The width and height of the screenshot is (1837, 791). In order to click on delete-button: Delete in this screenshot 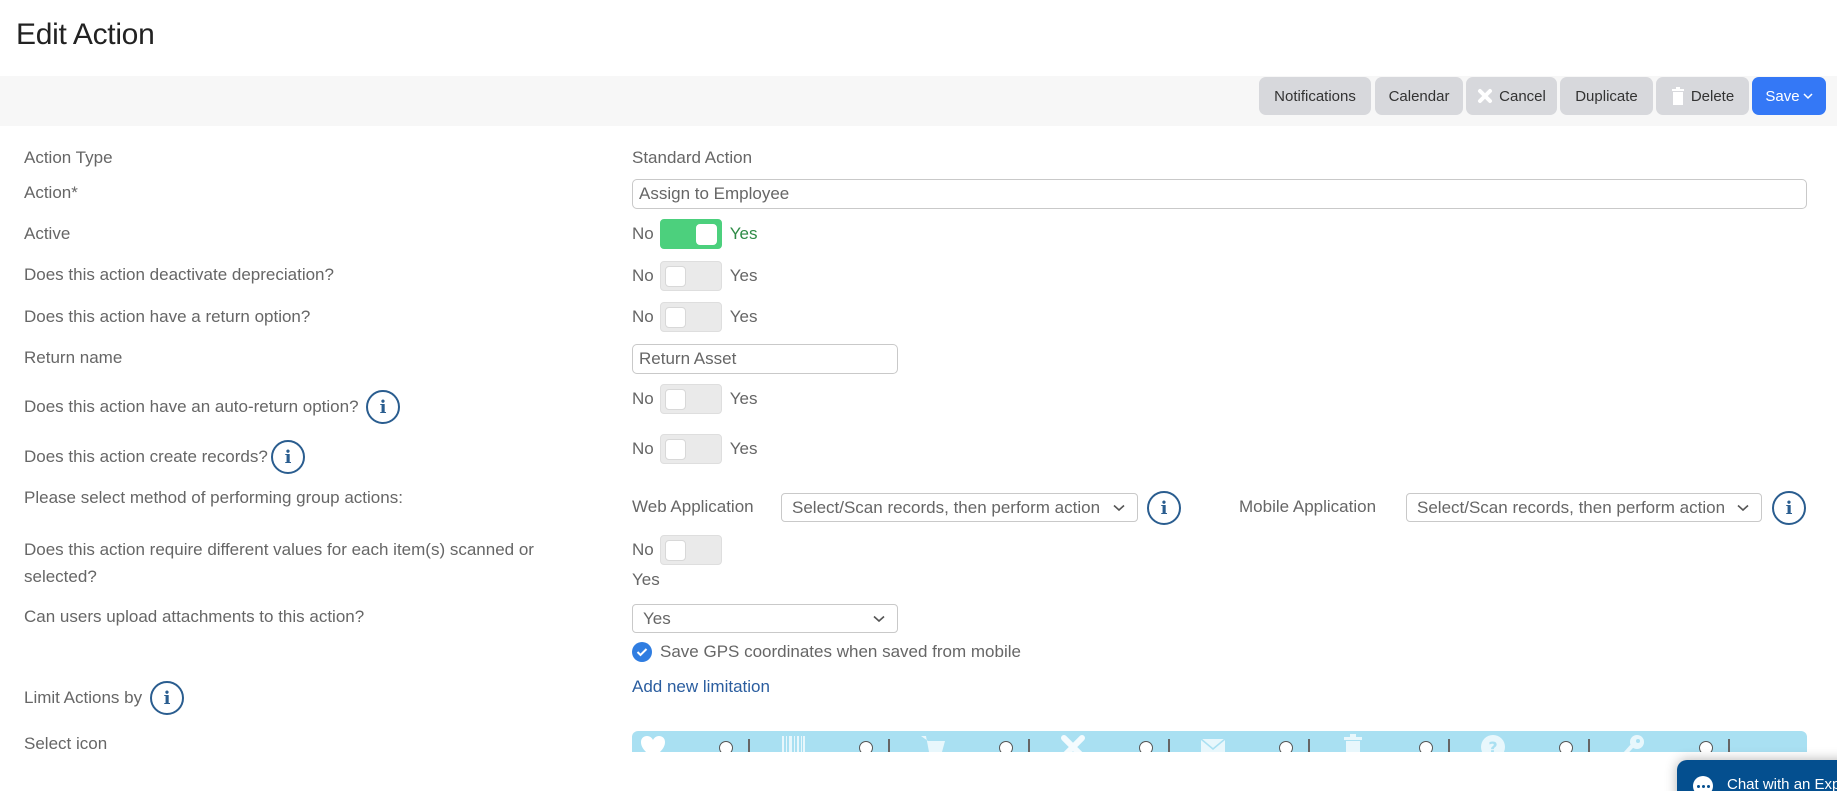, I will do `click(1702, 96)`.